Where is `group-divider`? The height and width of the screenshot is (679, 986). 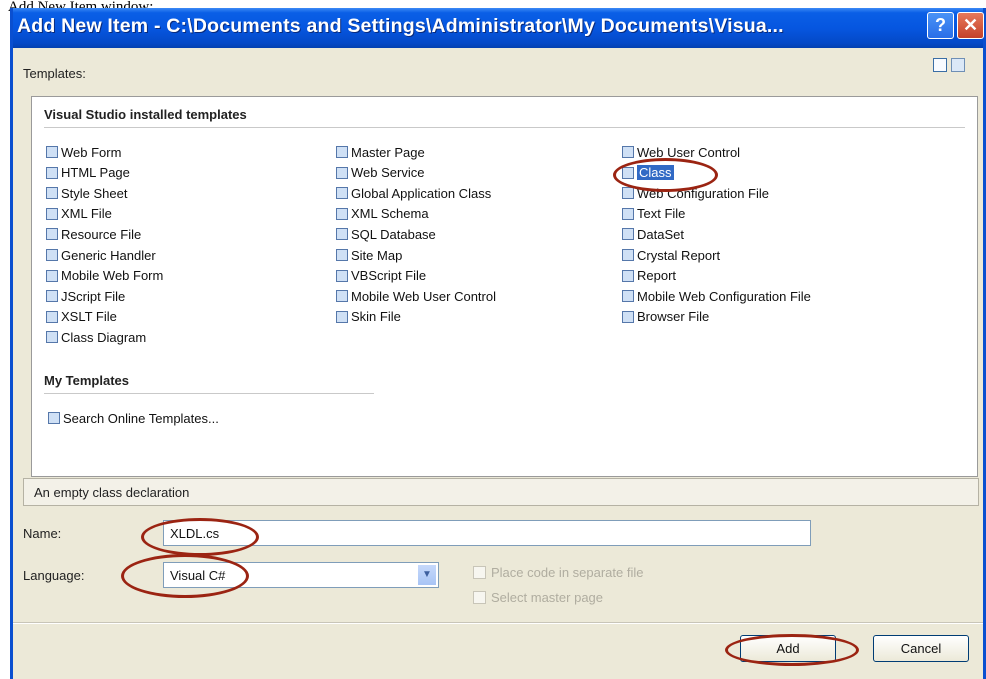
group-divider is located at coordinates (504, 127).